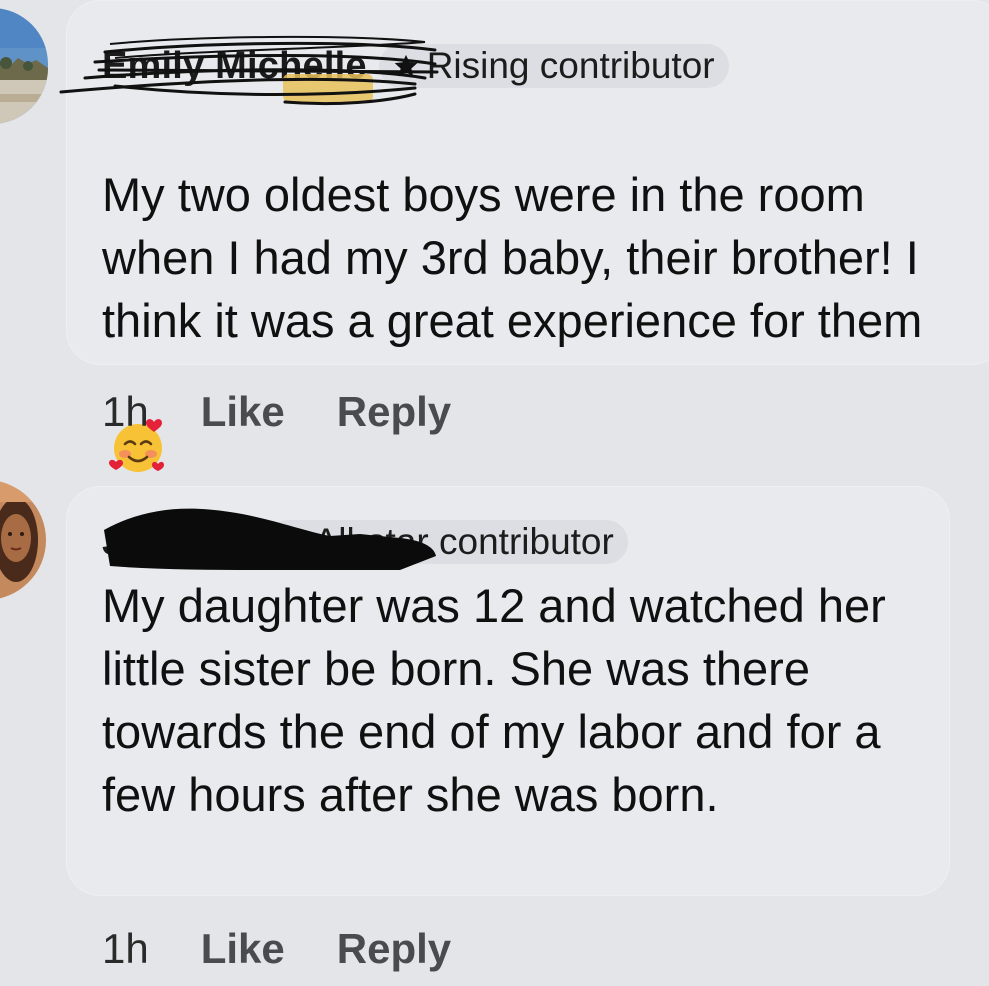 Image resolution: width=989 pixels, height=986 pixels. What do you see at coordinates (293, 542) in the screenshot?
I see `trophy-icon` at bounding box center [293, 542].